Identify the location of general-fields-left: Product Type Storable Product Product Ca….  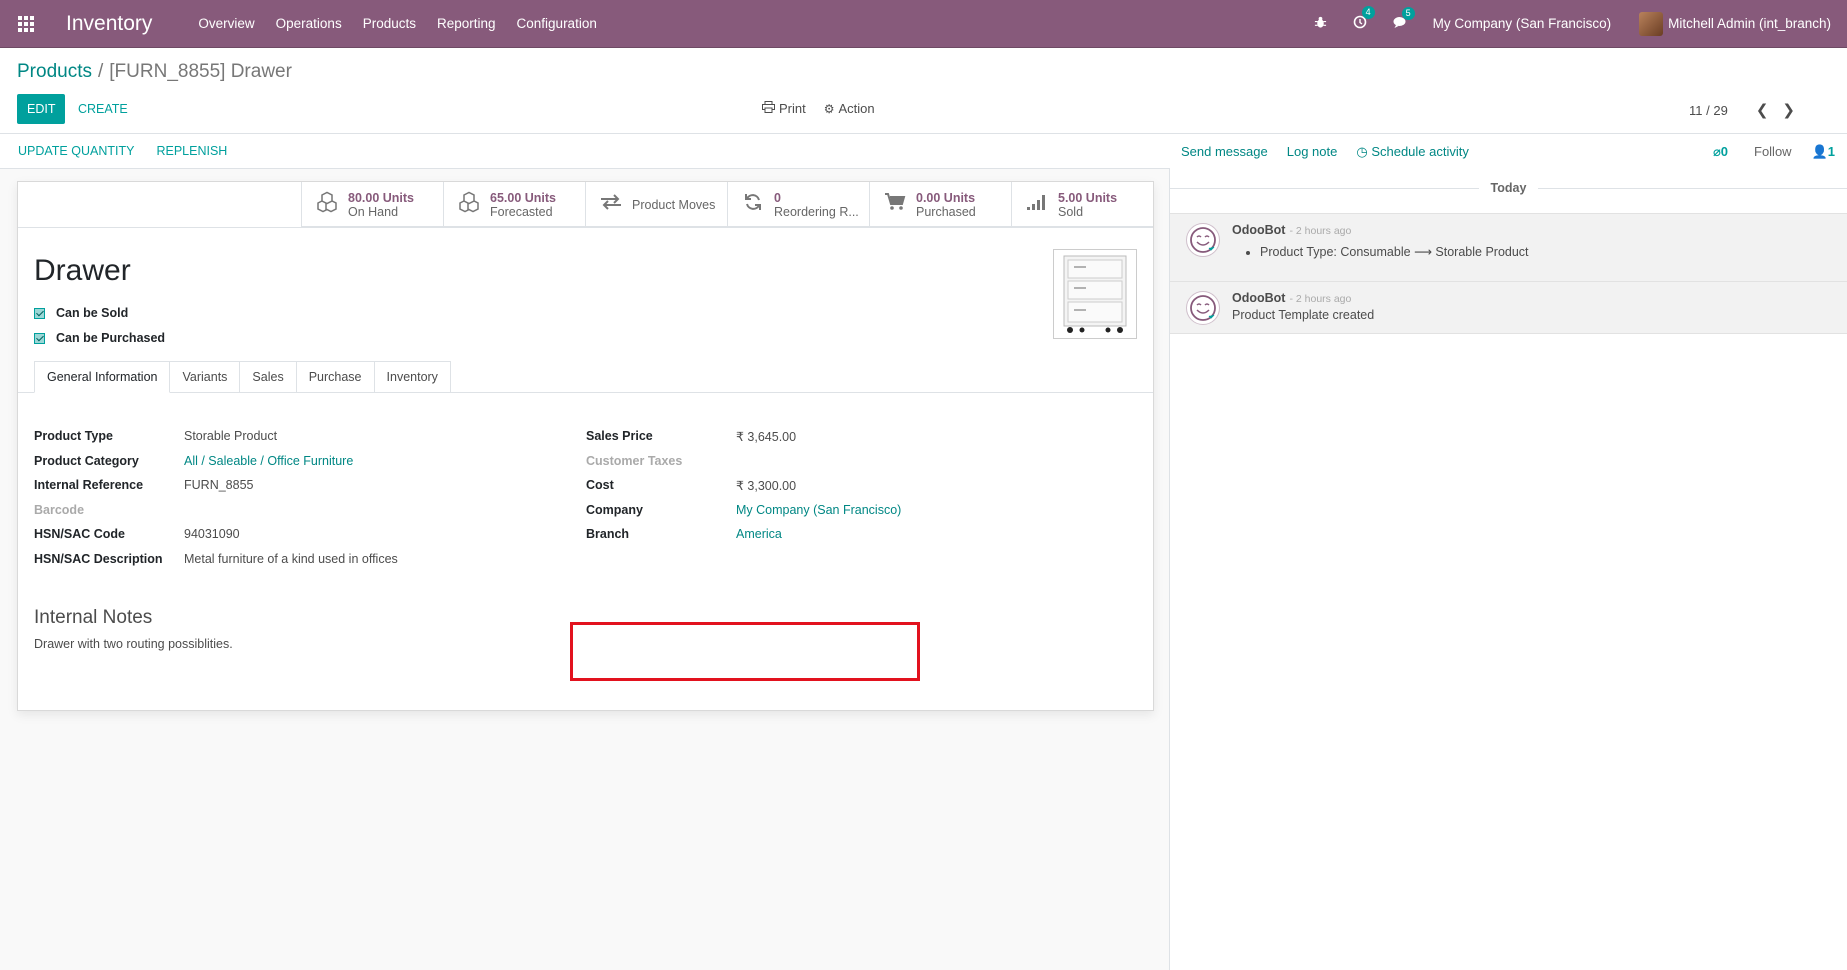
(216, 497).